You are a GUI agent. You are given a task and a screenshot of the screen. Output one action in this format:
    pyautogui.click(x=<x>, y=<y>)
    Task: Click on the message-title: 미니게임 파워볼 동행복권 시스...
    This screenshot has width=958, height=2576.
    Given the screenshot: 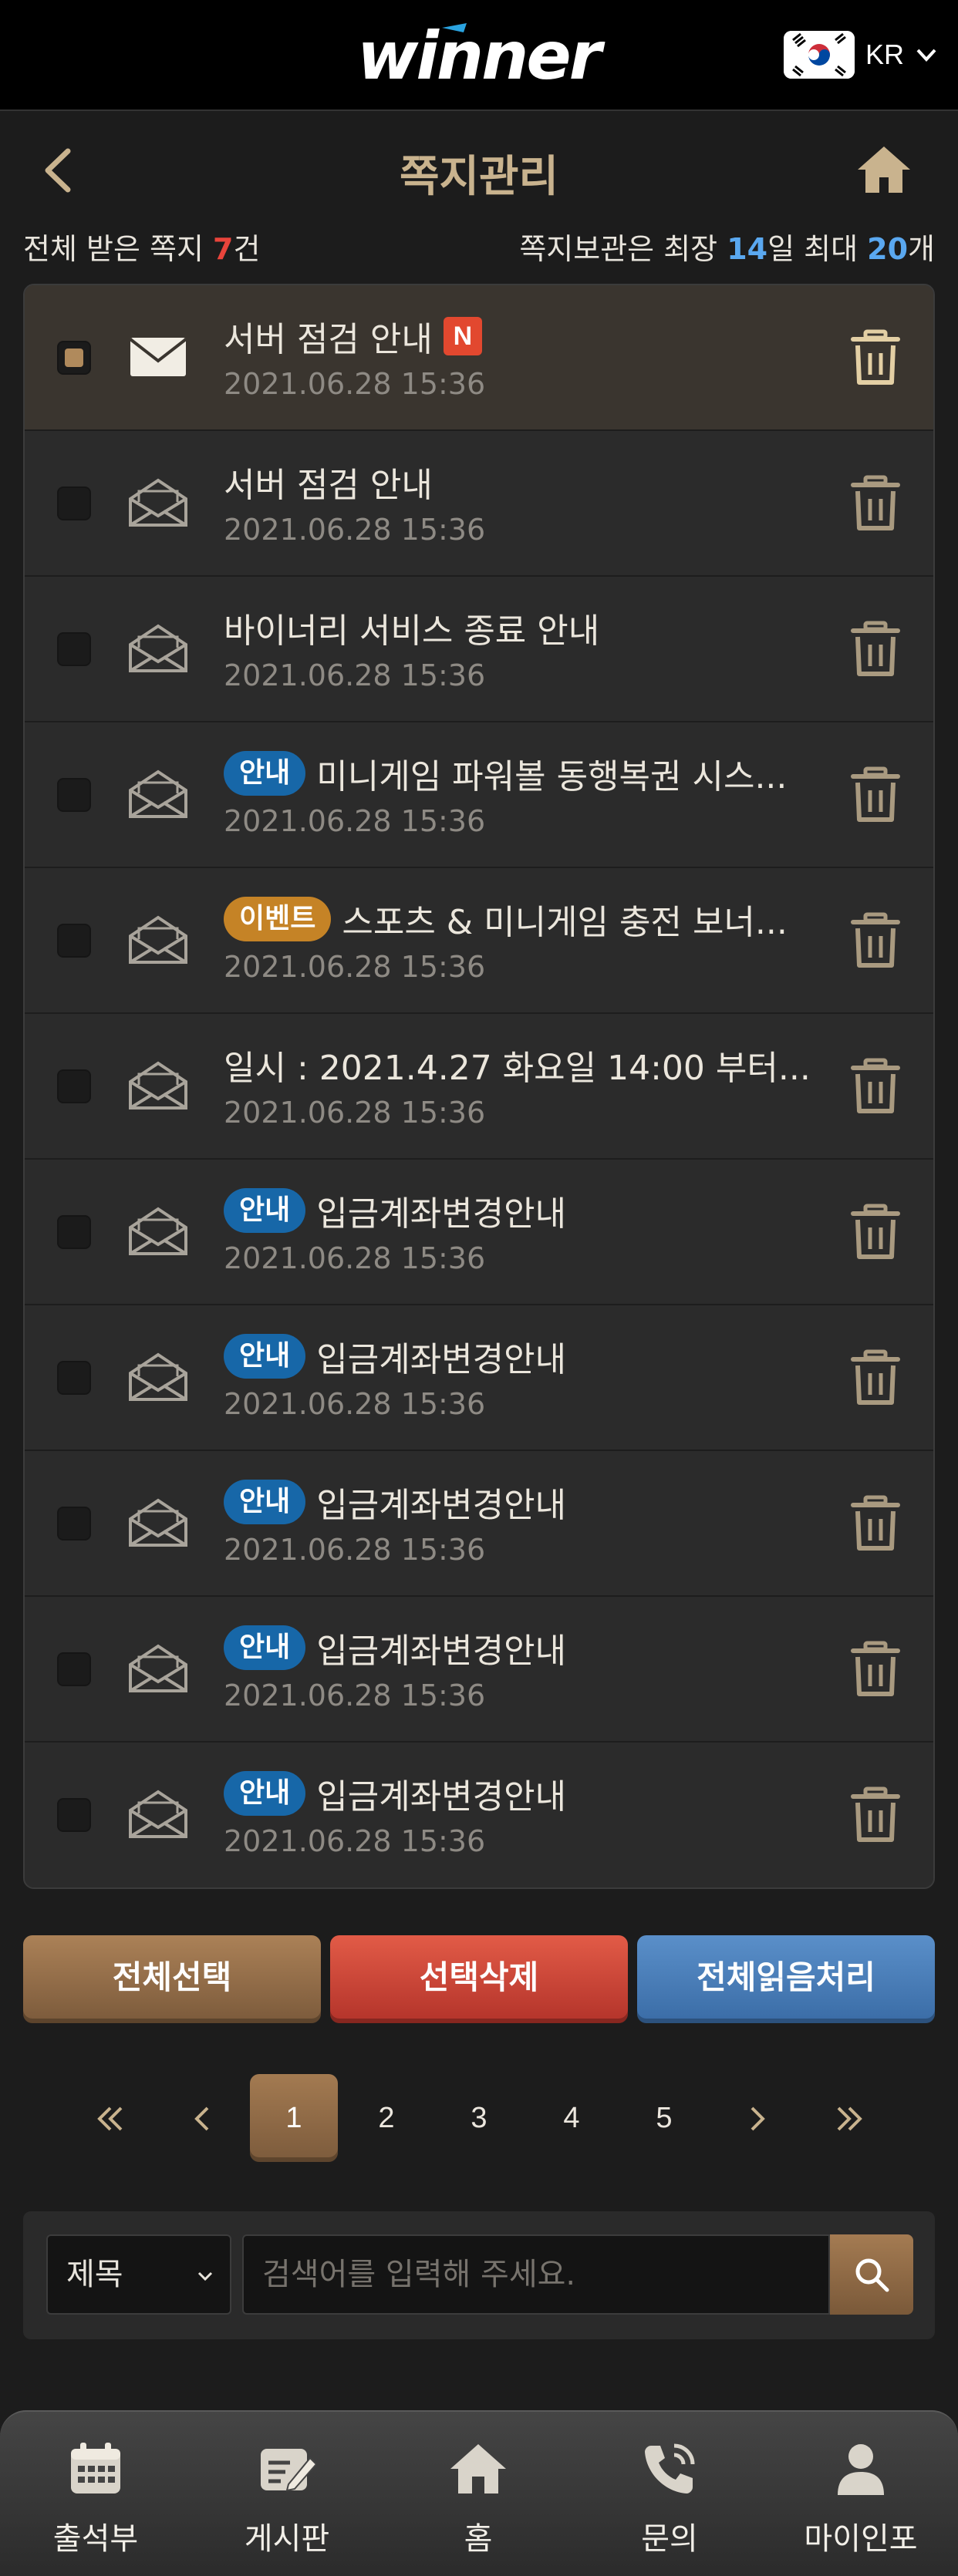 What is the action you would take?
    pyautogui.click(x=552, y=776)
    